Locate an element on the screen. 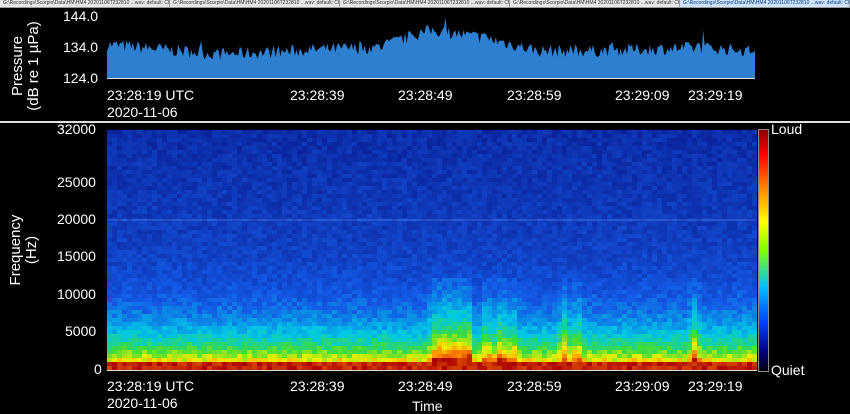 The height and width of the screenshot is (414, 850). spec-ytick-5000: 5000 is located at coordinates (80, 331).